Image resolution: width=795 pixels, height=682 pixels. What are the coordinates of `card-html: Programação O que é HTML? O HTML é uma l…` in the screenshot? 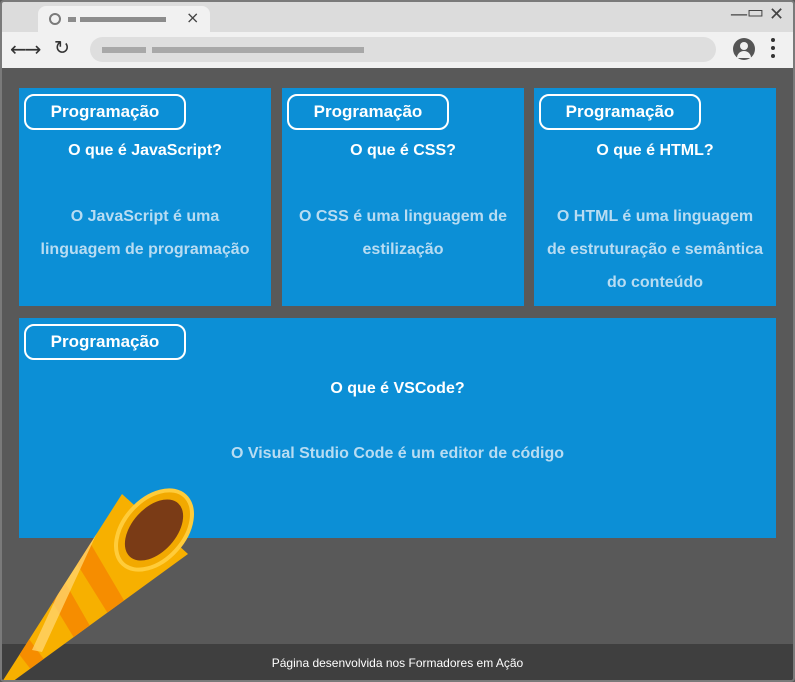 It's located at (655, 197).